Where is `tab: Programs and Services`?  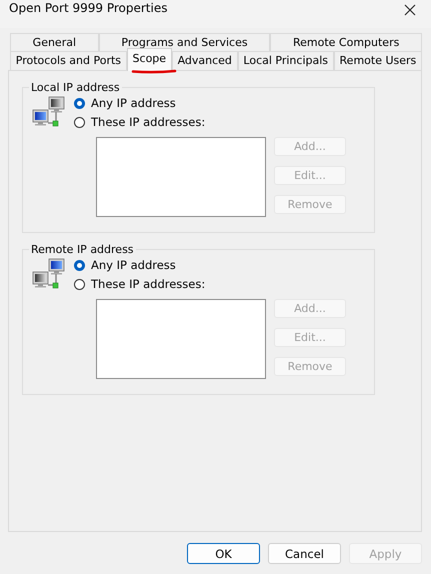
tab: Programs and Services is located at coordinates (184, 42).